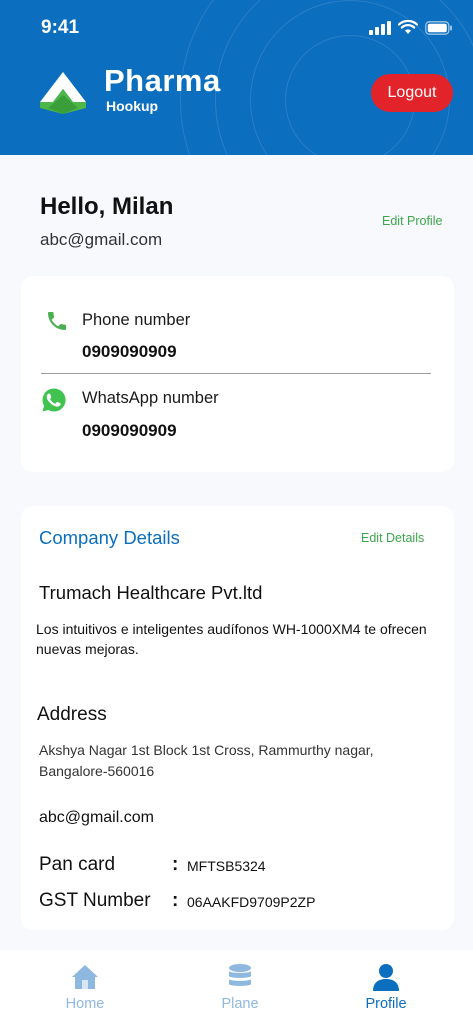 The image size is (473, 1024). I want to click on brand-wordmark: Pharma Hookup, so click(162, 89).